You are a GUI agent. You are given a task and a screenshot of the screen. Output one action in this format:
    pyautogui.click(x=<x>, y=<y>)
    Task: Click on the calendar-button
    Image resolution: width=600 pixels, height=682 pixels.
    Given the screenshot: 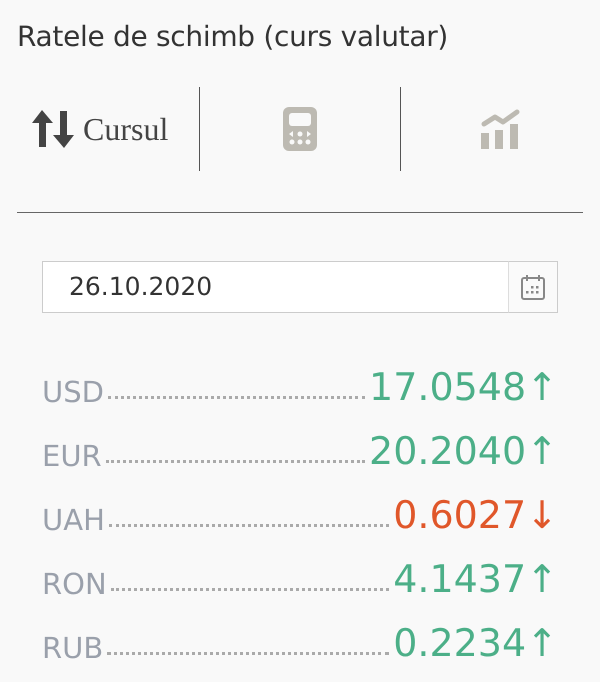 What is the action you would take?
    pyautogui.click(x=533, y=287)
    